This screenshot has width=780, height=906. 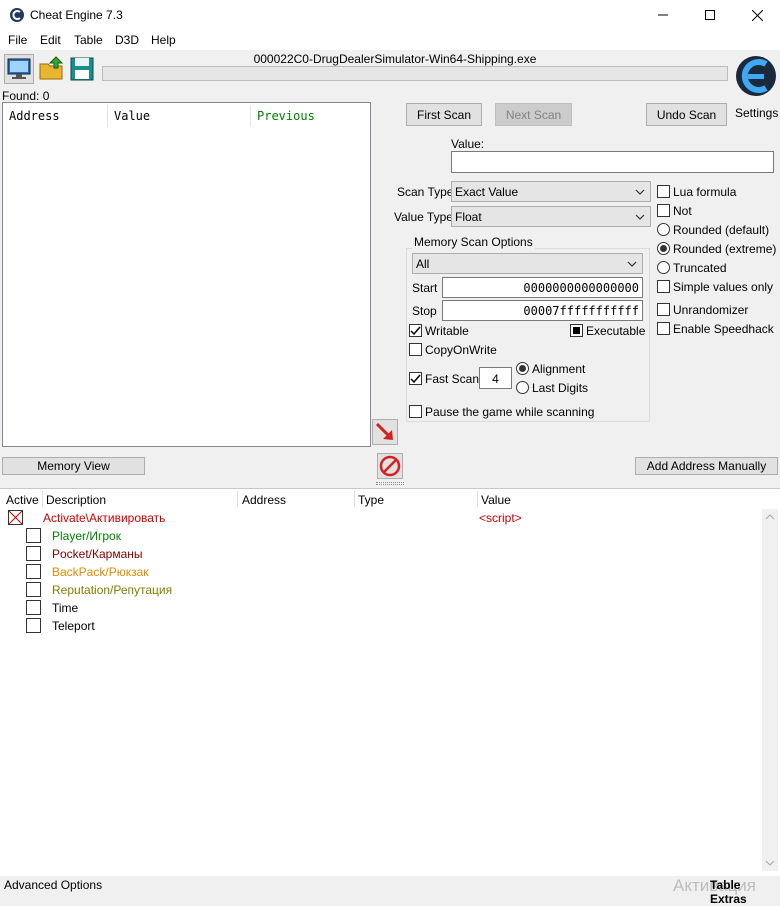 I want to click on not-checkbox, so click(x=663, y=210).